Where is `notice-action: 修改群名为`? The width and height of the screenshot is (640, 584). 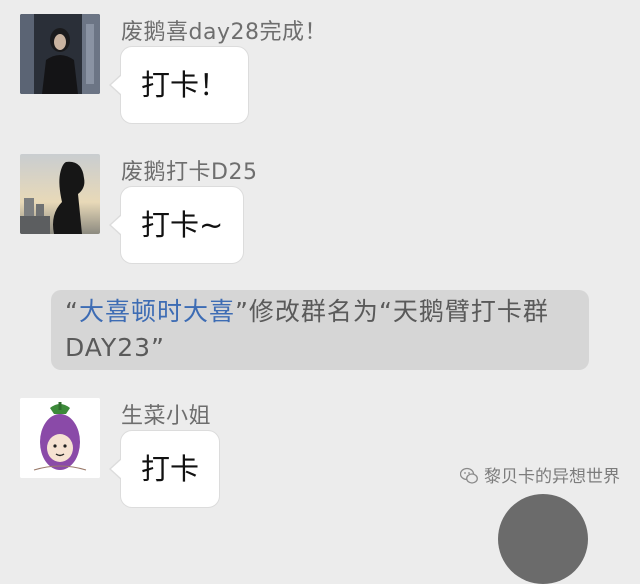
notice-action: 修改群名为 is located at coordinates (313, 311).